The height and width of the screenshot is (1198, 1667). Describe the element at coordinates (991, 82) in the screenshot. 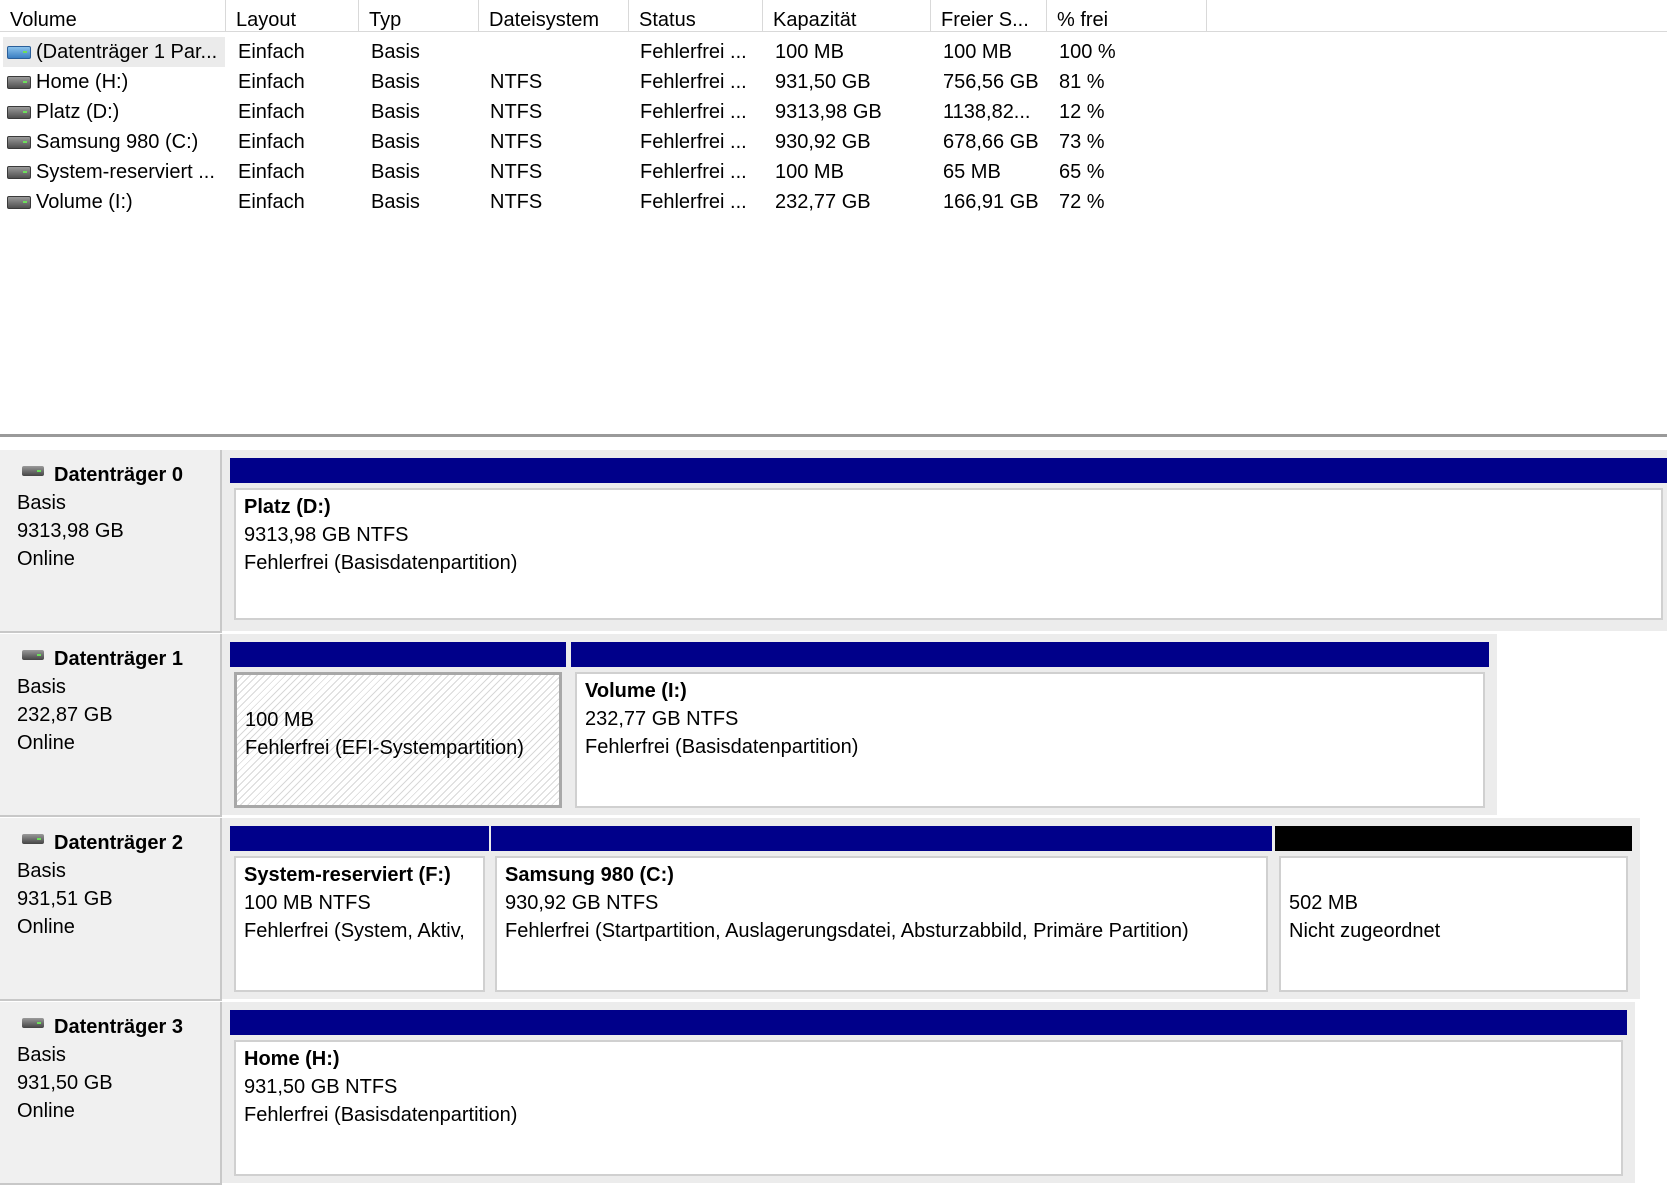

I see `free-space-value: 756,56 GB` at that location.